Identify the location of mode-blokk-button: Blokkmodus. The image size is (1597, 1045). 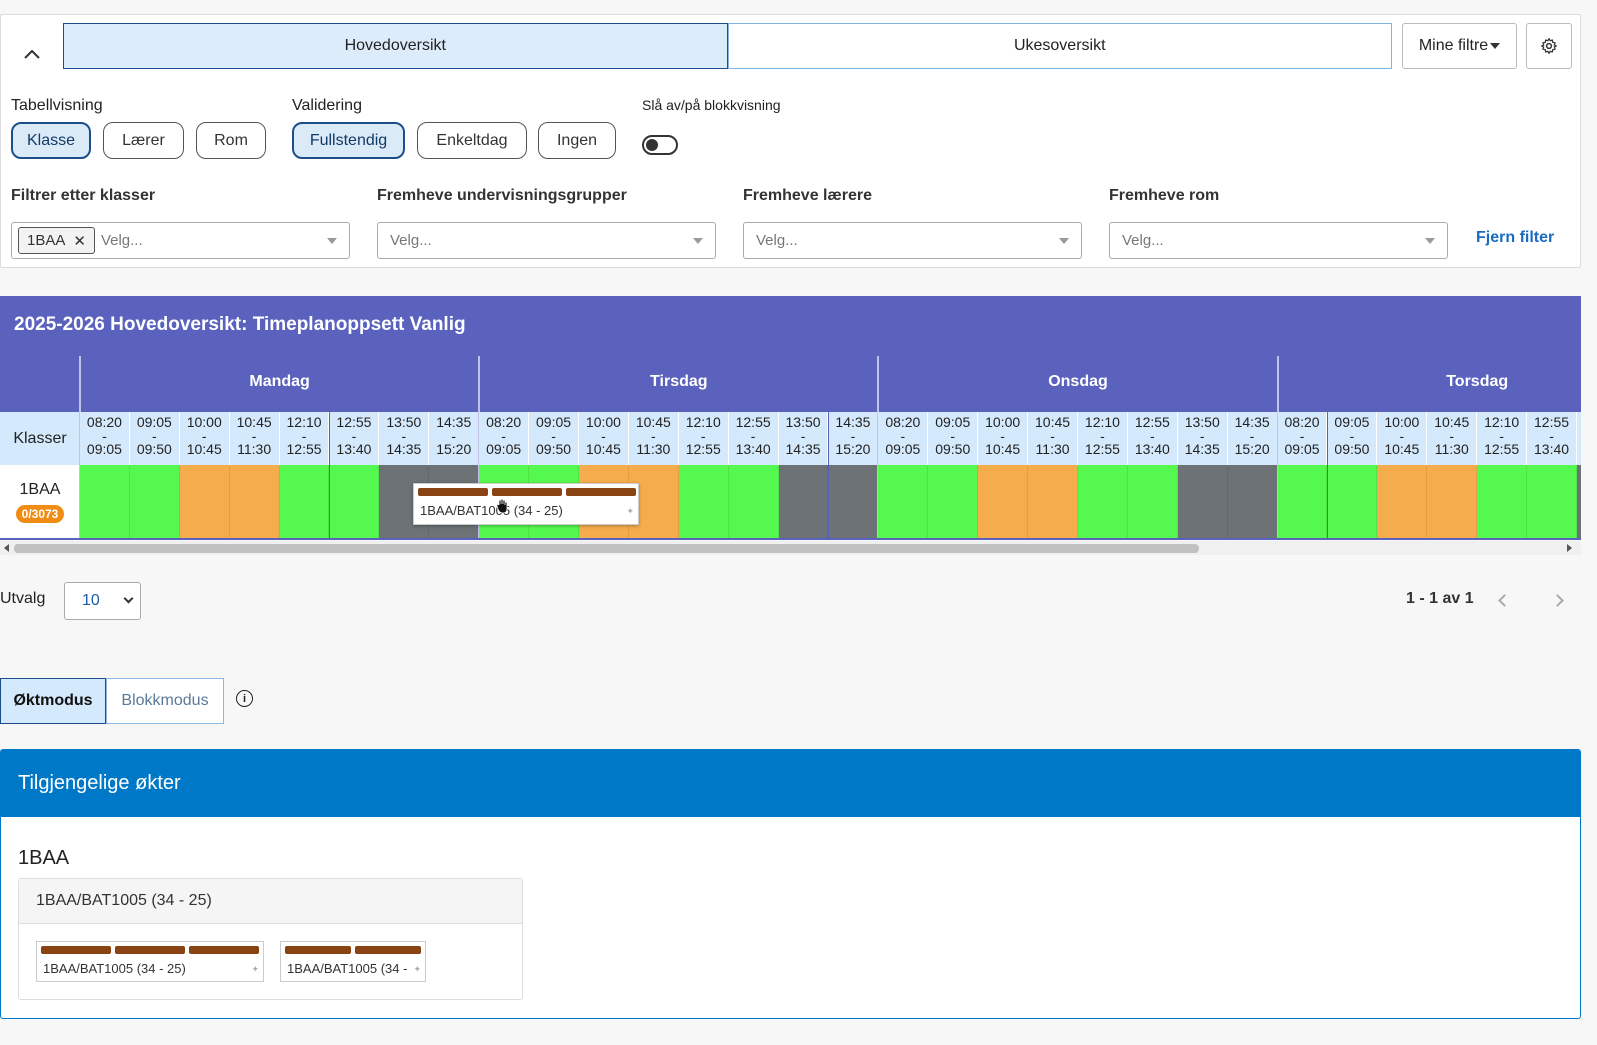
(165, 701).